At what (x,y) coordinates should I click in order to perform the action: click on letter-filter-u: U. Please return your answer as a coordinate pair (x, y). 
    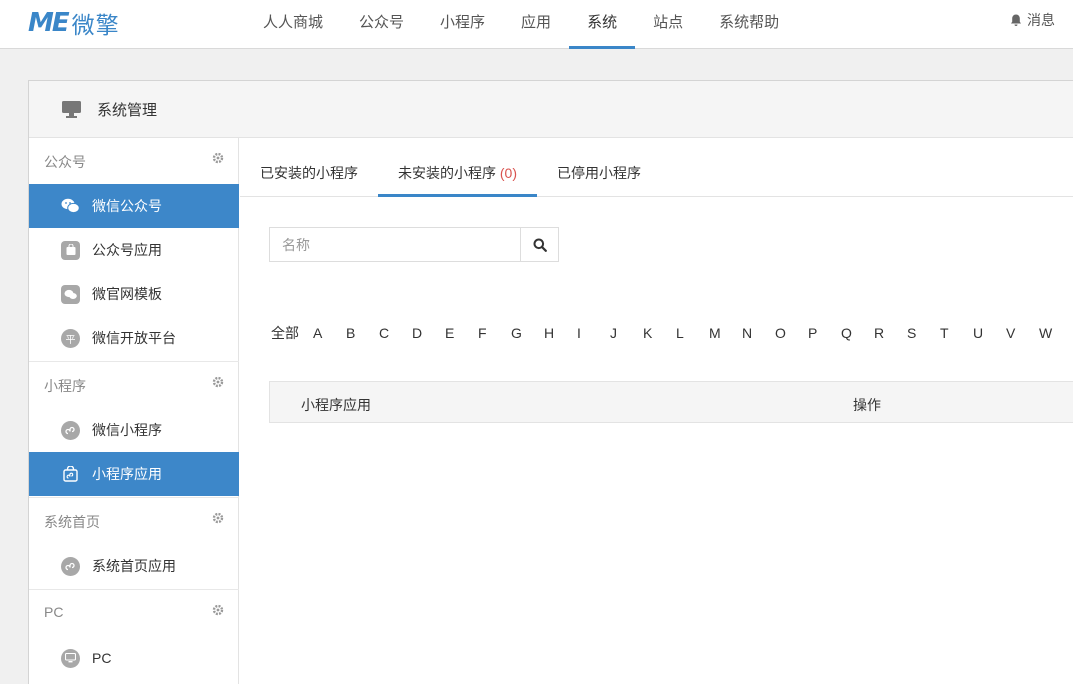
    Looking at the image, I should click on (989, 333).